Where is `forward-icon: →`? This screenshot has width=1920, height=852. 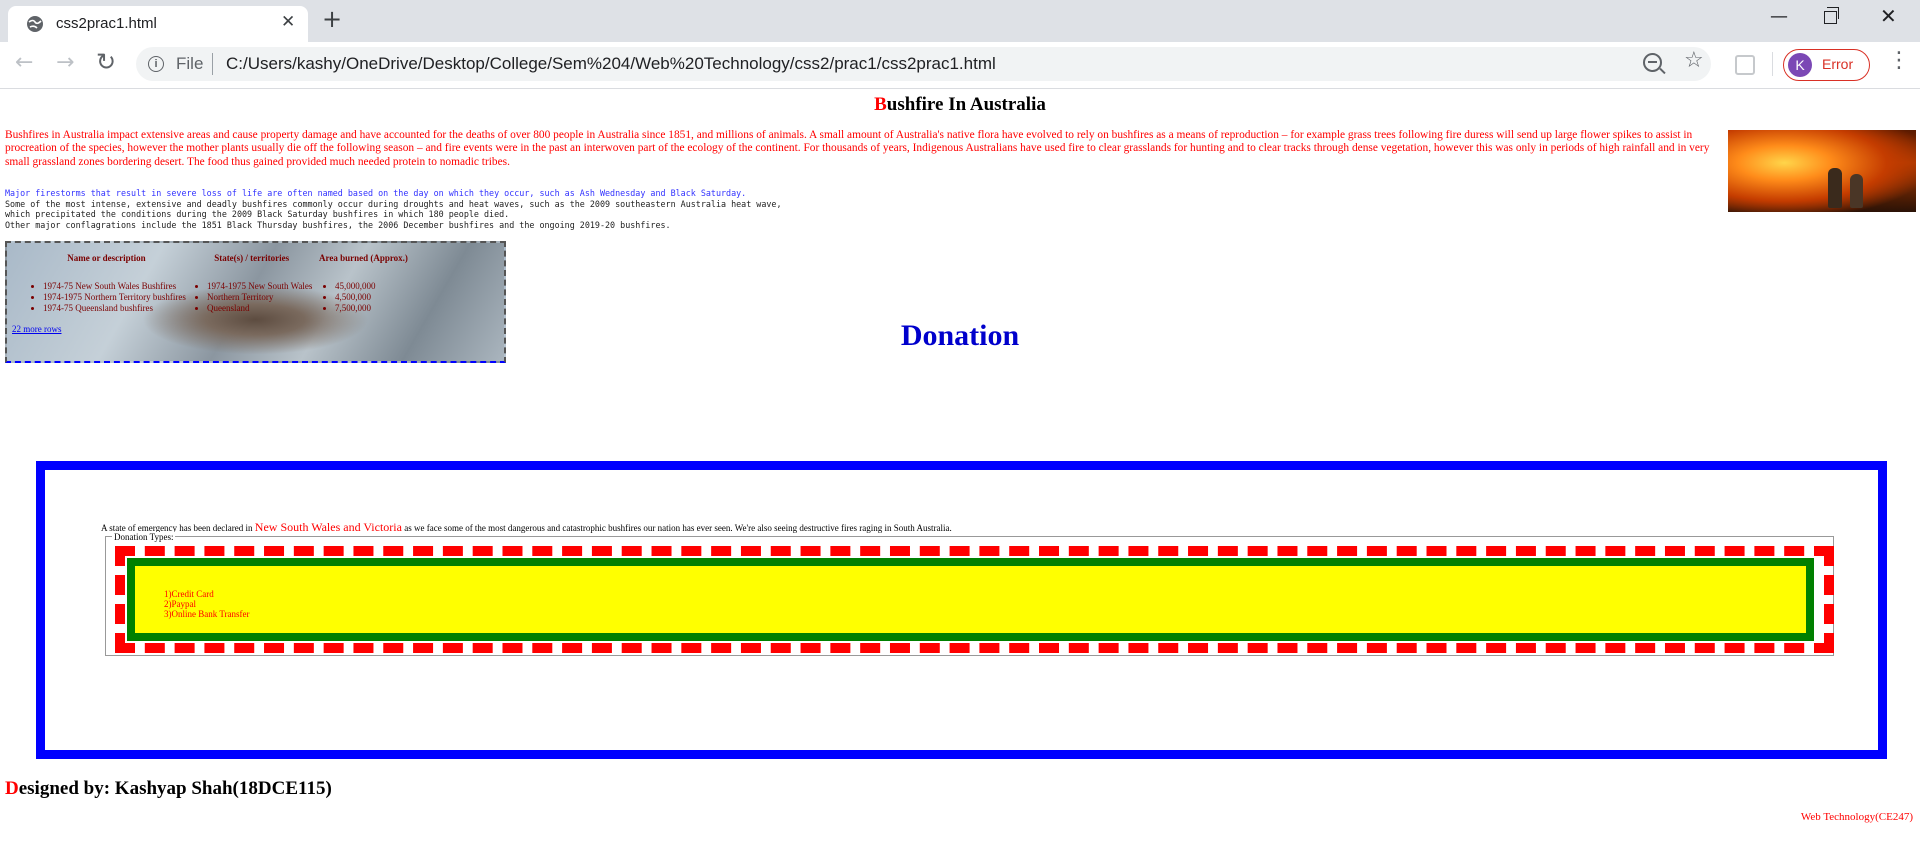
forward-icon: → is located at coordinates (65, 62).